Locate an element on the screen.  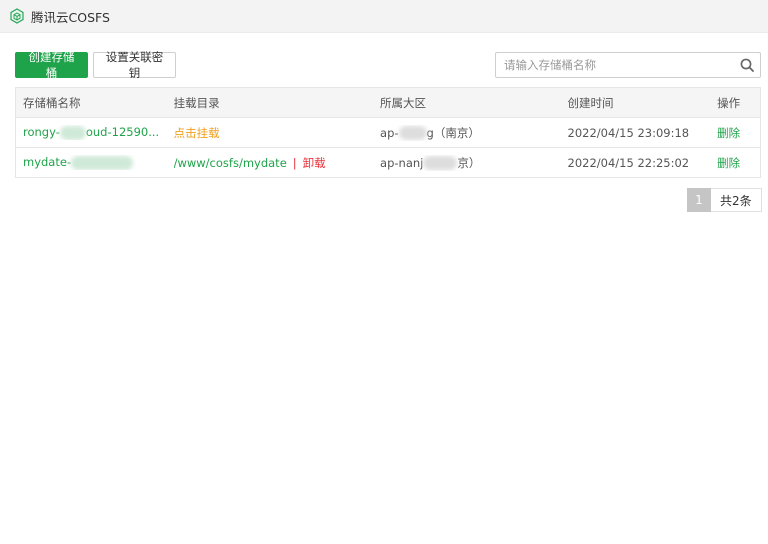
region: ap-nanj 京） is located at coordinates (430, 162).